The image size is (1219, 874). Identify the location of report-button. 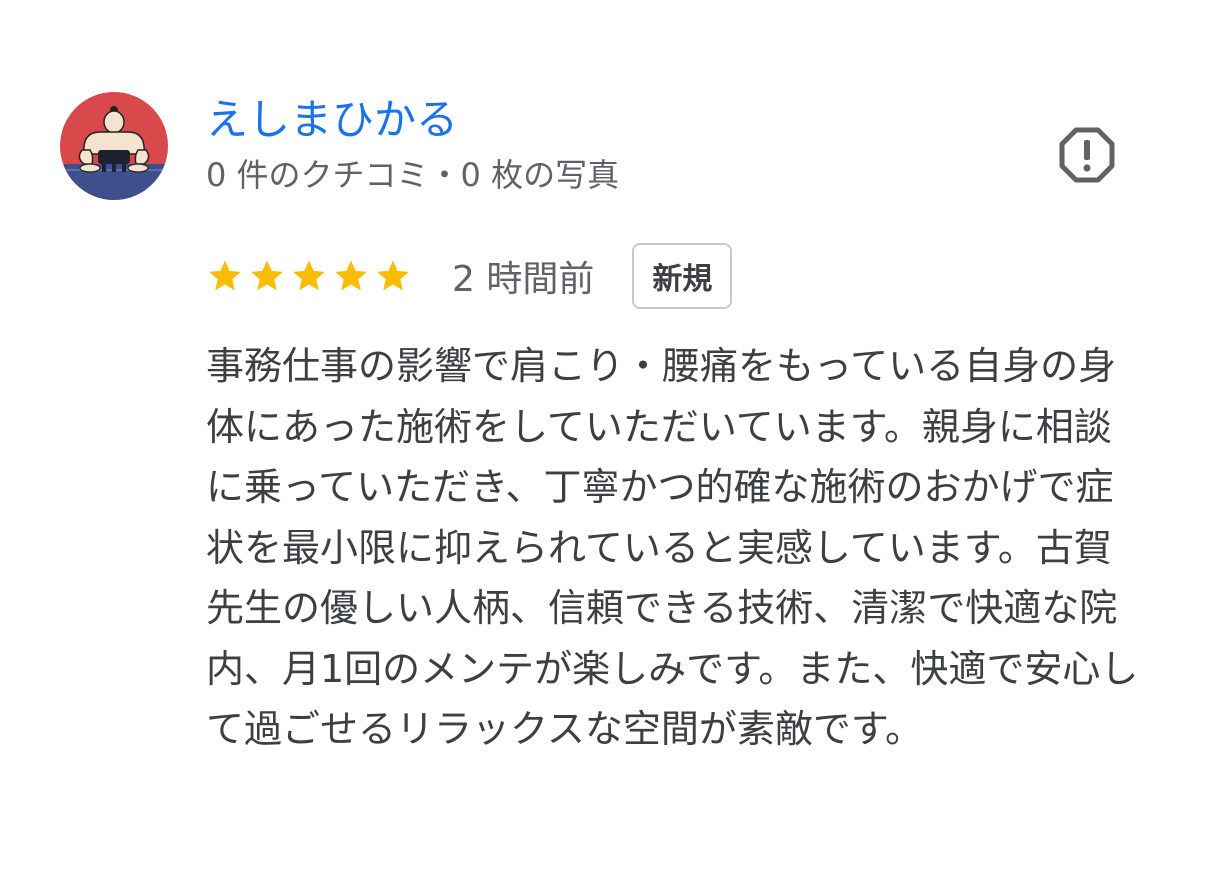
(1087, 155).